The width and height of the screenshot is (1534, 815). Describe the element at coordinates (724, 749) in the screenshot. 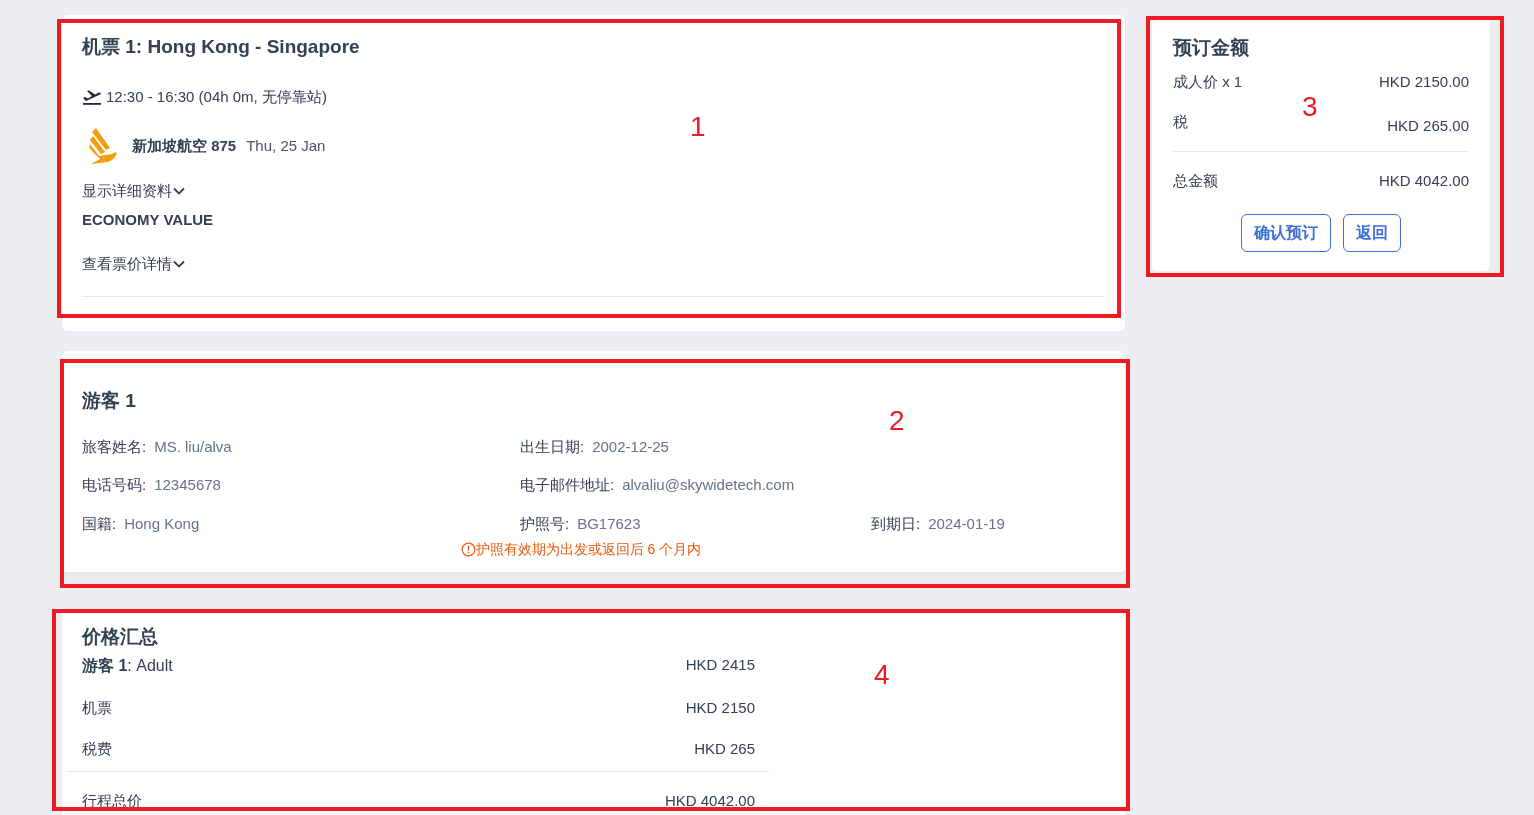

I see `price-amount: HKD 265` at that location.